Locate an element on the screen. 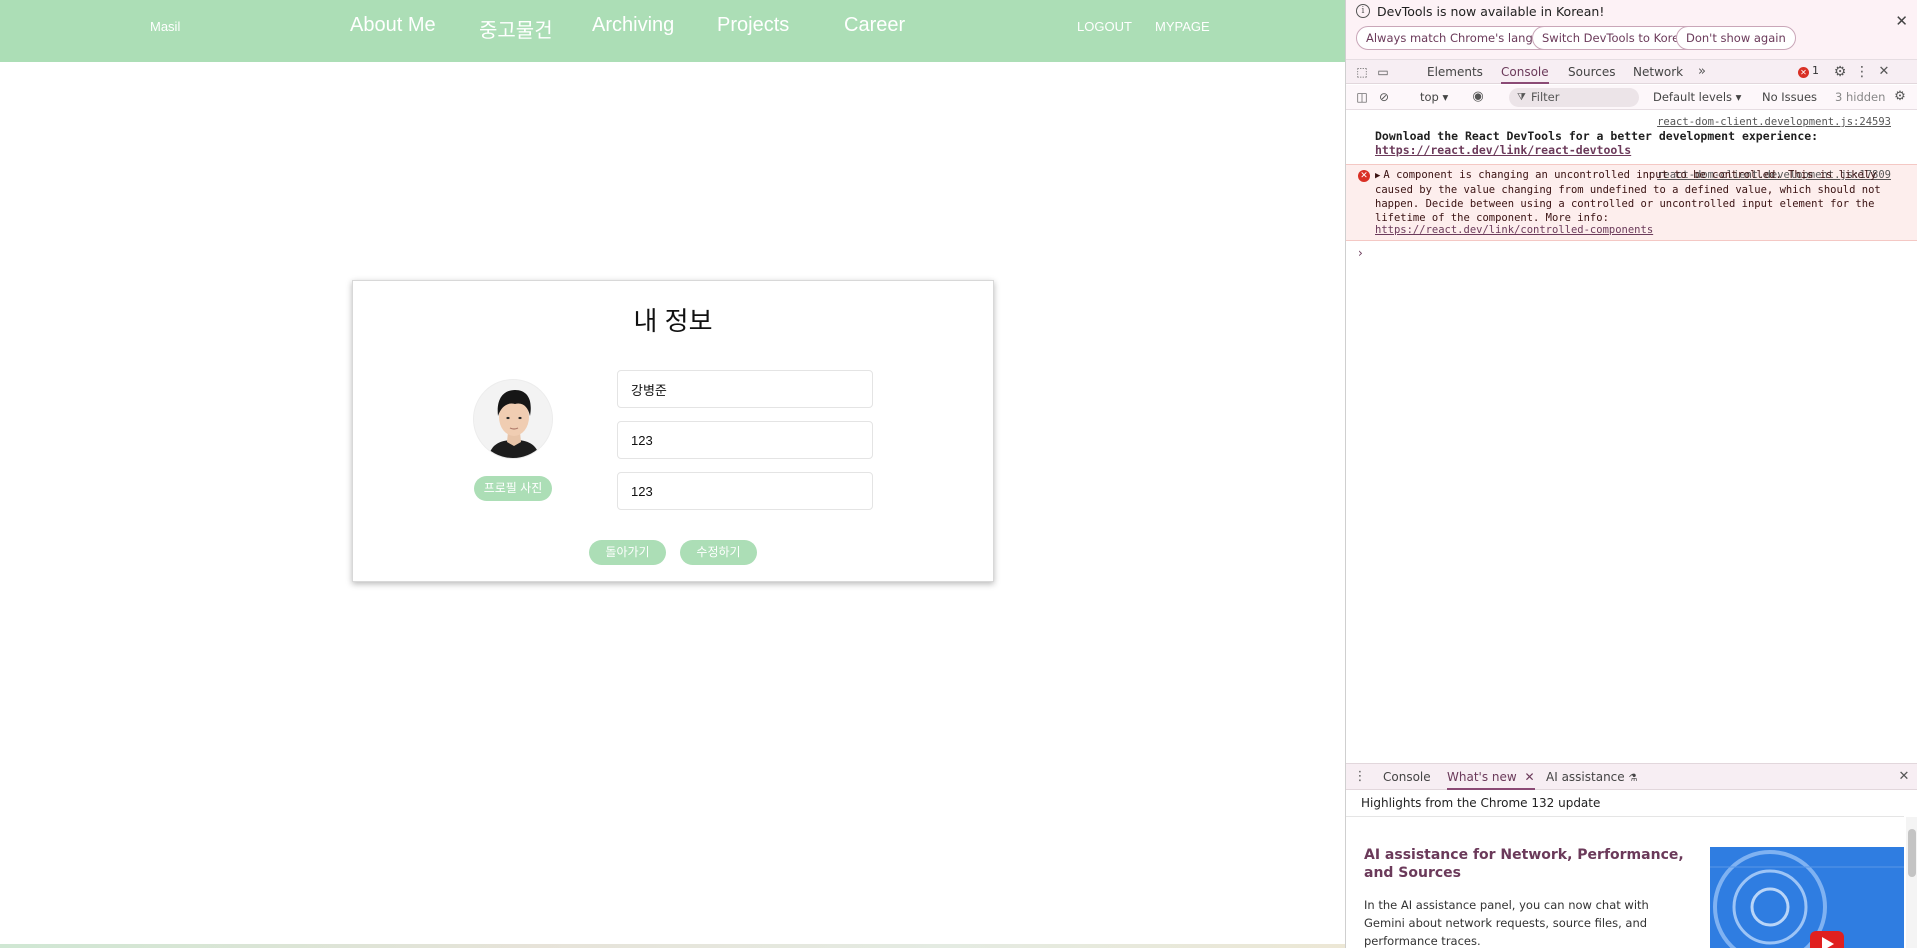 Image resolution: width=1917 pixels, height=948 pixels. thumbnail-graphic is located at coordinates (1807, 897).